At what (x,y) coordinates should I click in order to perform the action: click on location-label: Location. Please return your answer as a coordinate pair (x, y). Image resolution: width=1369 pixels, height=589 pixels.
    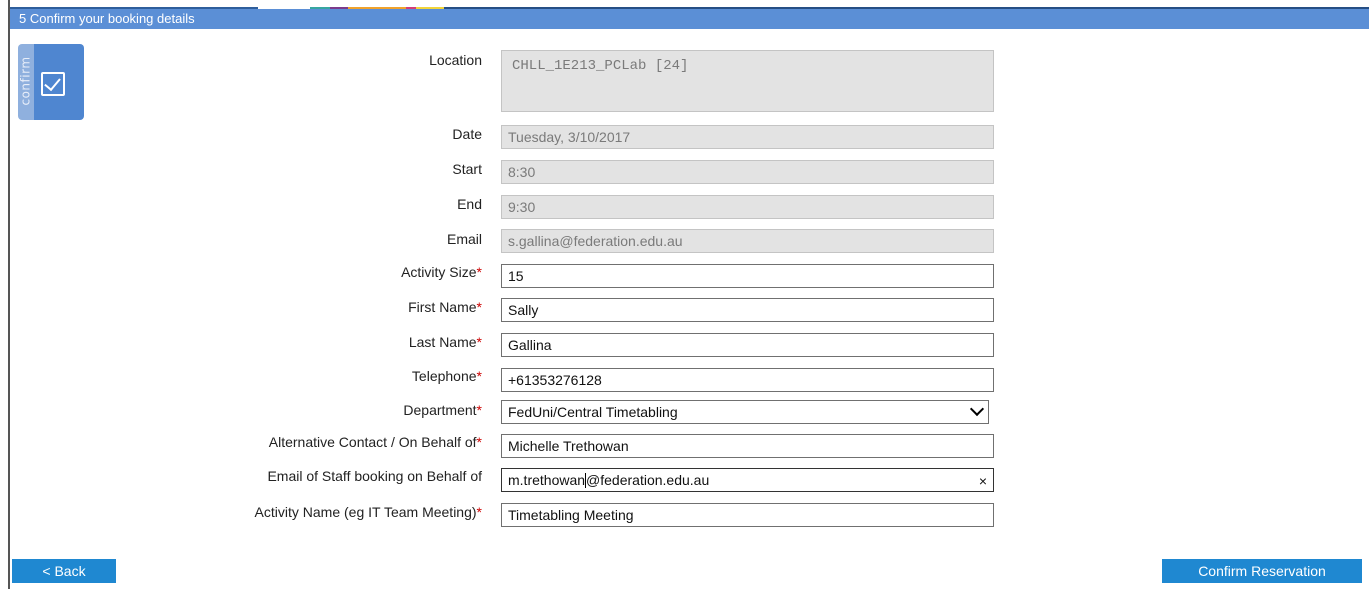
    Looking at the image, I should click on (455, 60).